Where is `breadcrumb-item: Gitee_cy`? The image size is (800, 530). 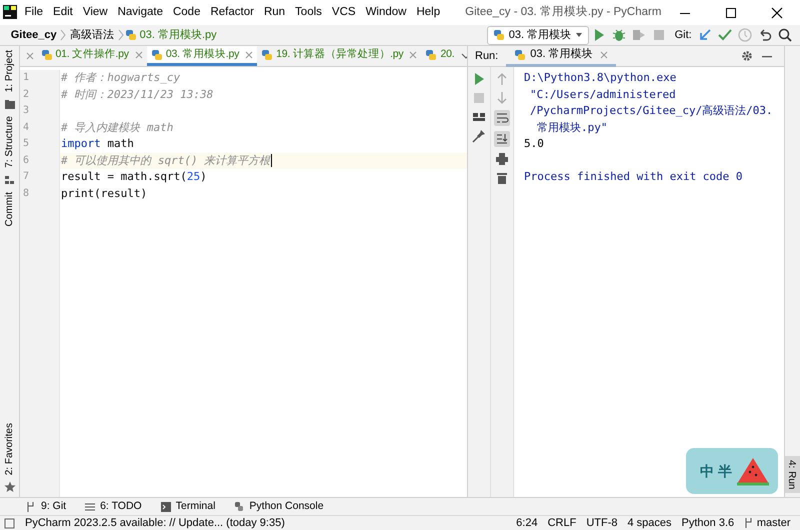 breadcrumb-item: Gitee_cy is located at coordinates (34, 35).